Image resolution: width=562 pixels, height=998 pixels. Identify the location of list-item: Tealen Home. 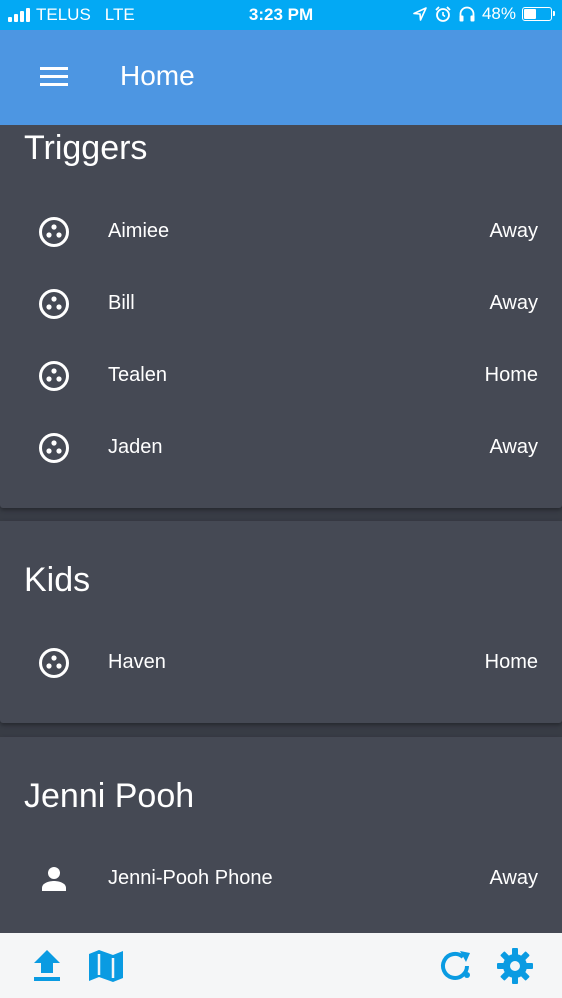
(281, 376).